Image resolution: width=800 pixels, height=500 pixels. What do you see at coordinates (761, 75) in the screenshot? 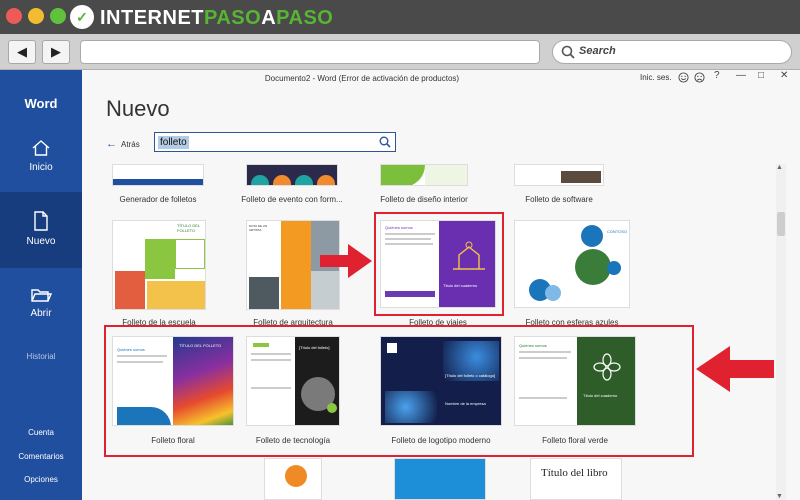
I see `maximize-button: □` at bounding box center [761, 75].